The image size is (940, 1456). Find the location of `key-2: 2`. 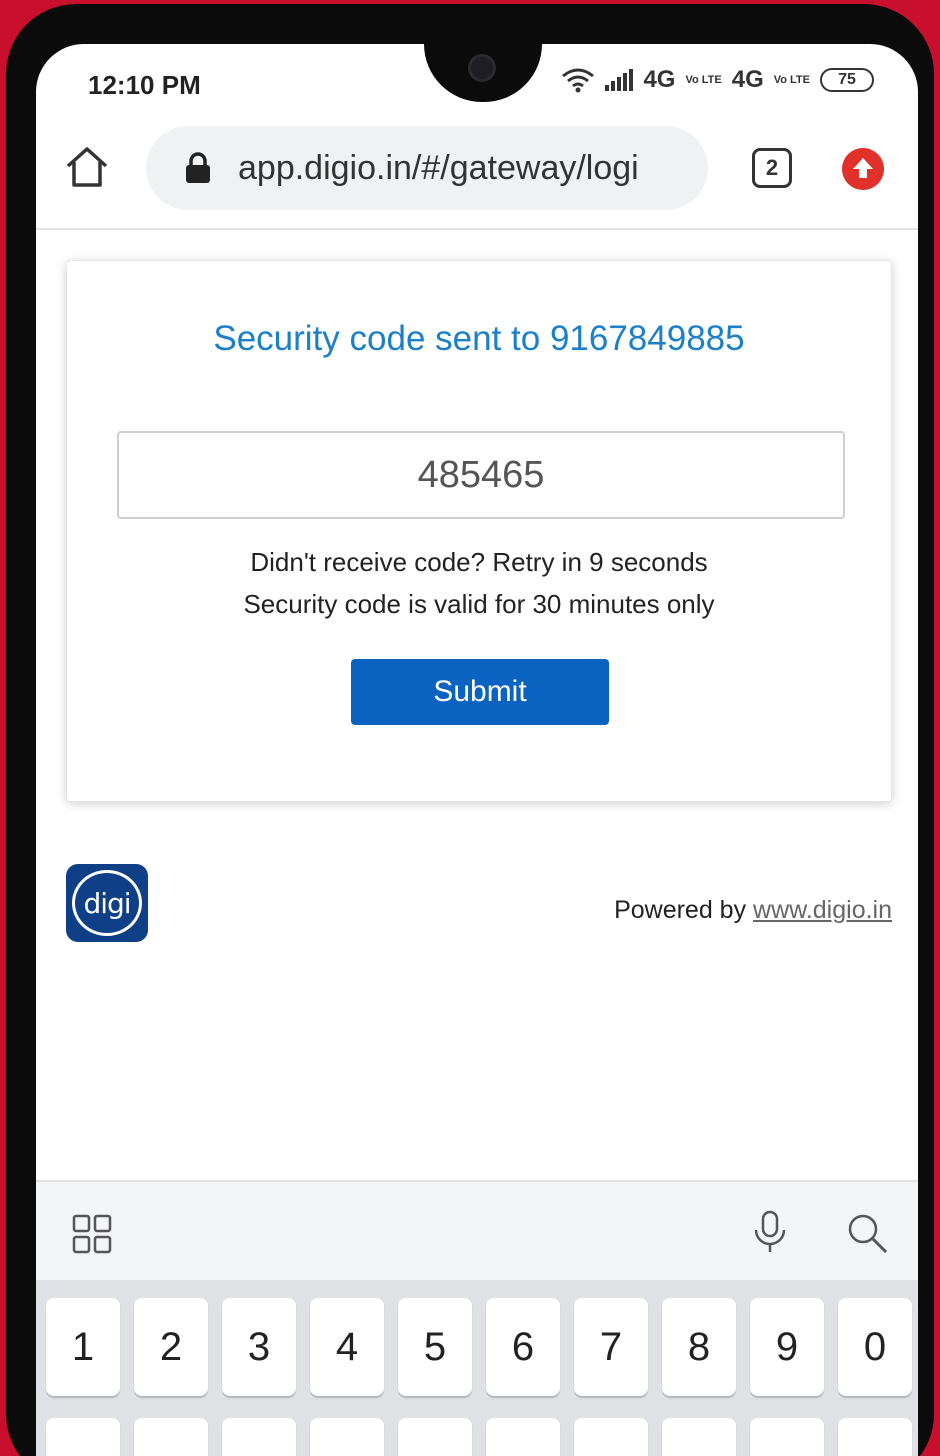

key-2: 2 is located at coordinates (171, 1347).